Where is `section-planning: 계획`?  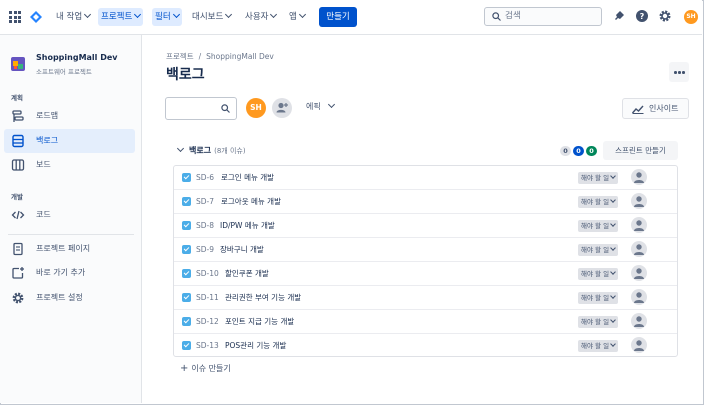
section-planning: 계획 is located at coordinates (17, 98).